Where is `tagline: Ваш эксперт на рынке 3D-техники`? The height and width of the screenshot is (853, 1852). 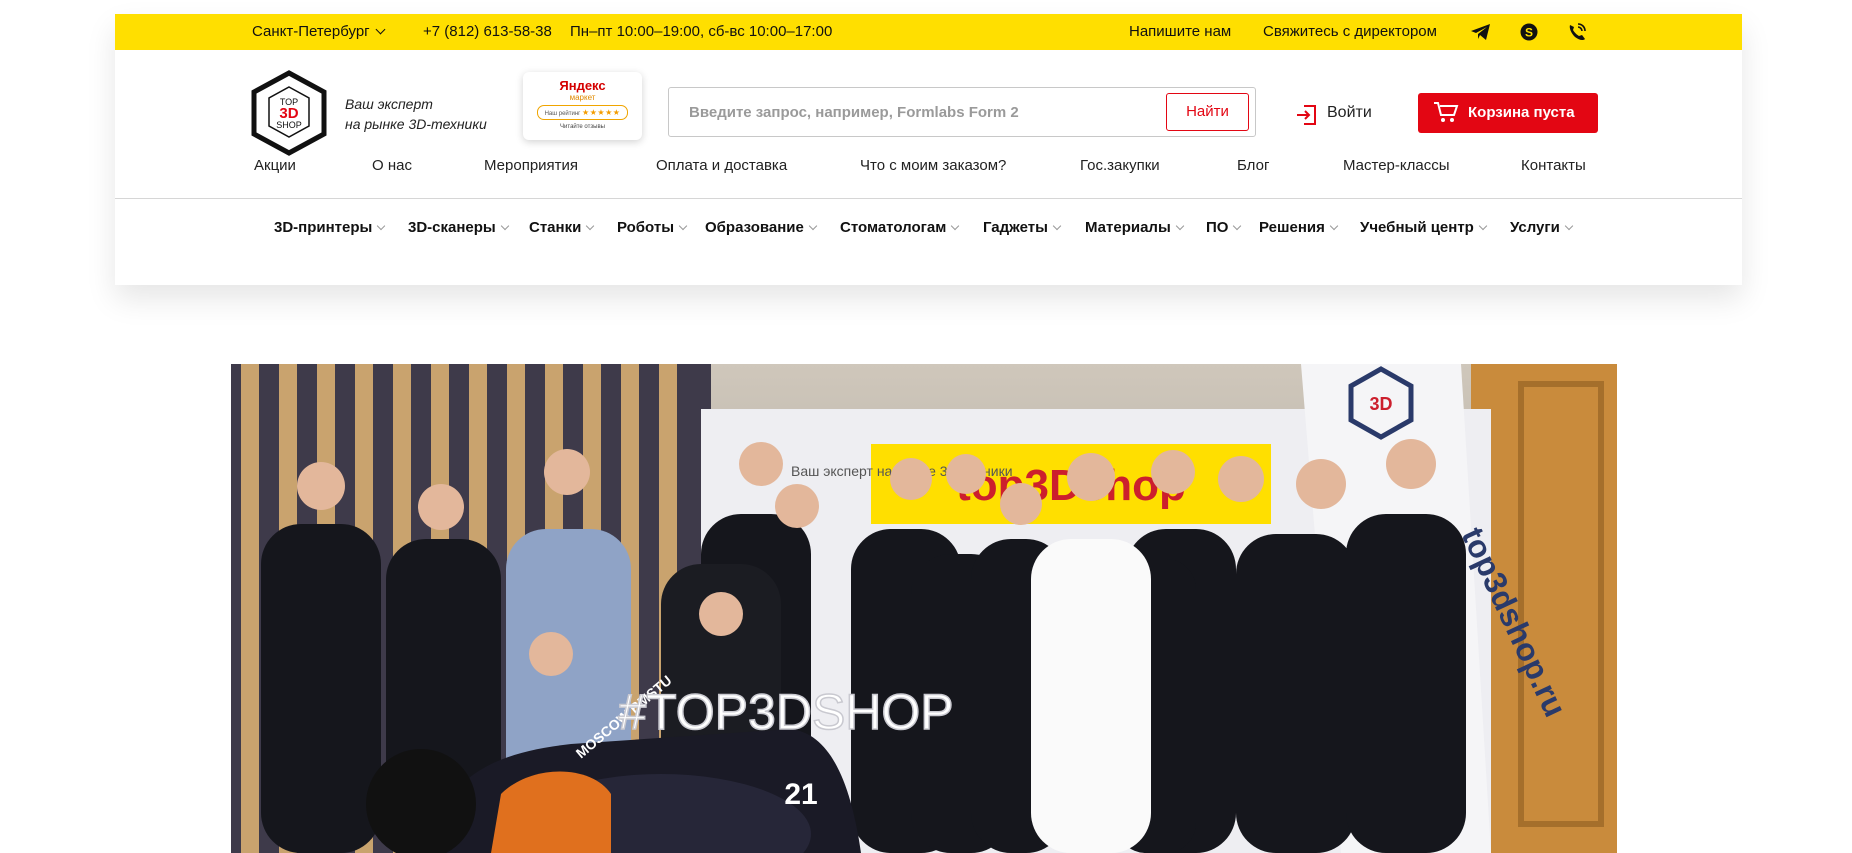 tagline: Ваш эксперт на рынке 3D-техники is located at coordinates (416, 114).